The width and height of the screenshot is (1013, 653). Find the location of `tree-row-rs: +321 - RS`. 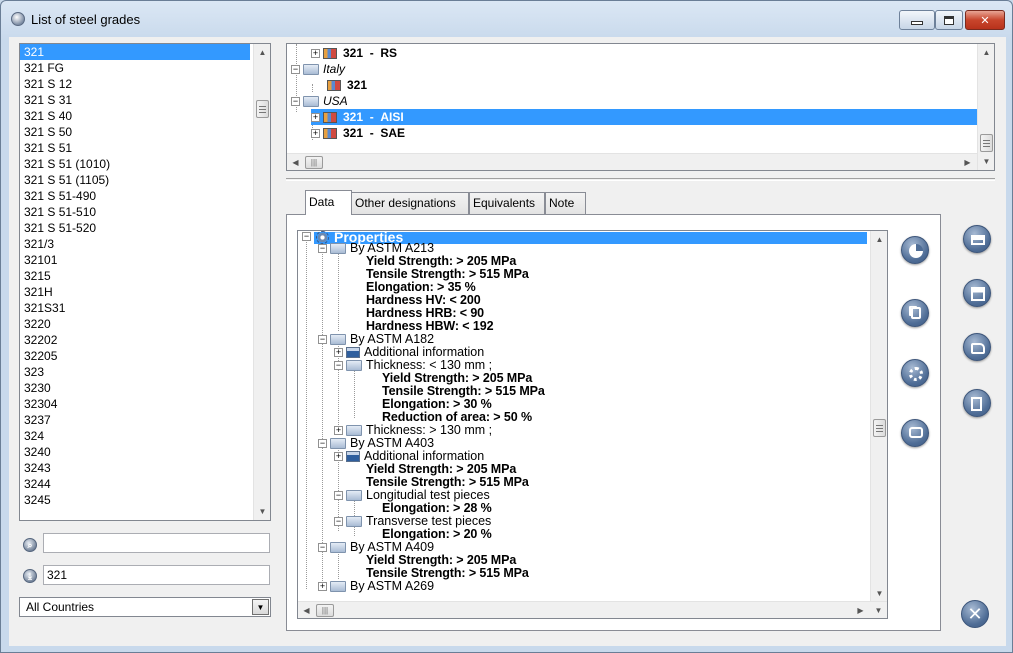

tree-row-rs: +321 - RS is located at coordinates (354, 53).